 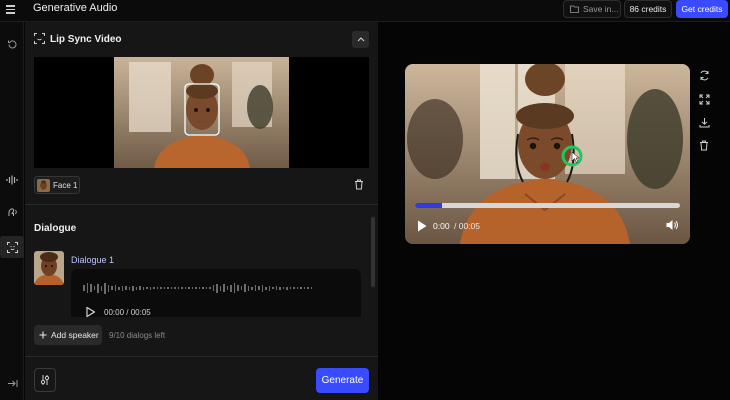 I want to click on collapse-button, so click(x=360, y=39).